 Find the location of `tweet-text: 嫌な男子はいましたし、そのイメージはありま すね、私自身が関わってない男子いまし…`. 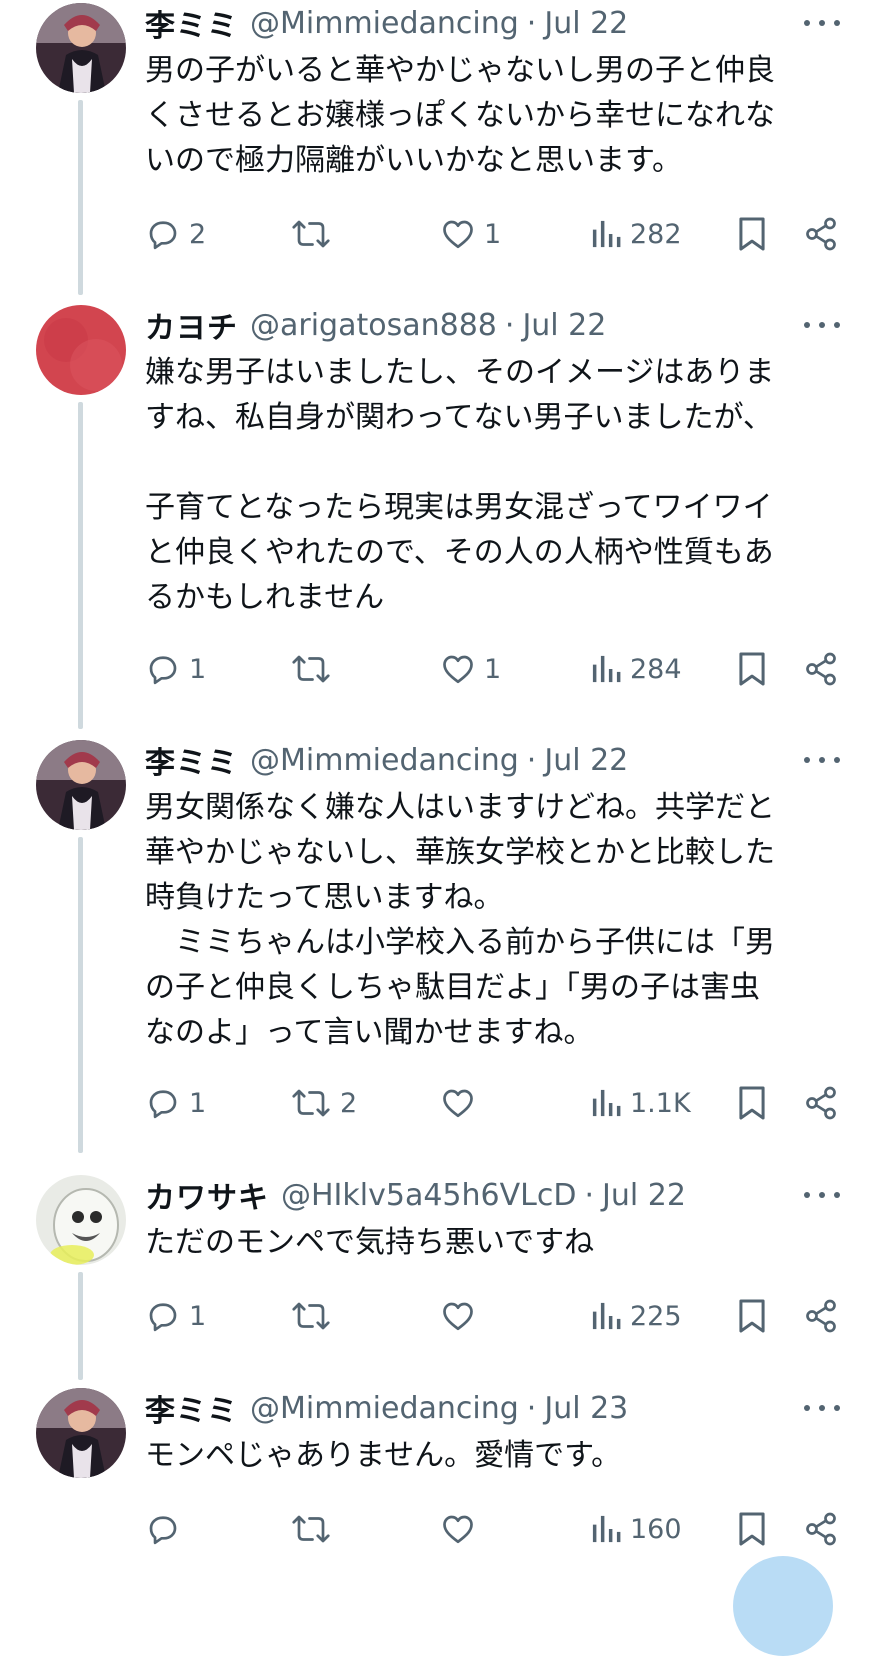

tweet-text: 嫌な男子はいましたし、そのイメージはありま すね、私自身が関わってない男子いまし… is located at coordinates (460, 485).